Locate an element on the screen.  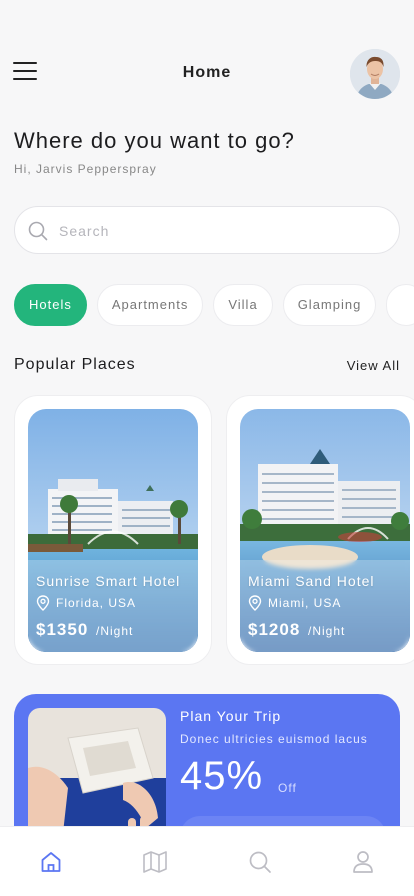
chip-hotels: Hotels is located at coordinates (50, 305).